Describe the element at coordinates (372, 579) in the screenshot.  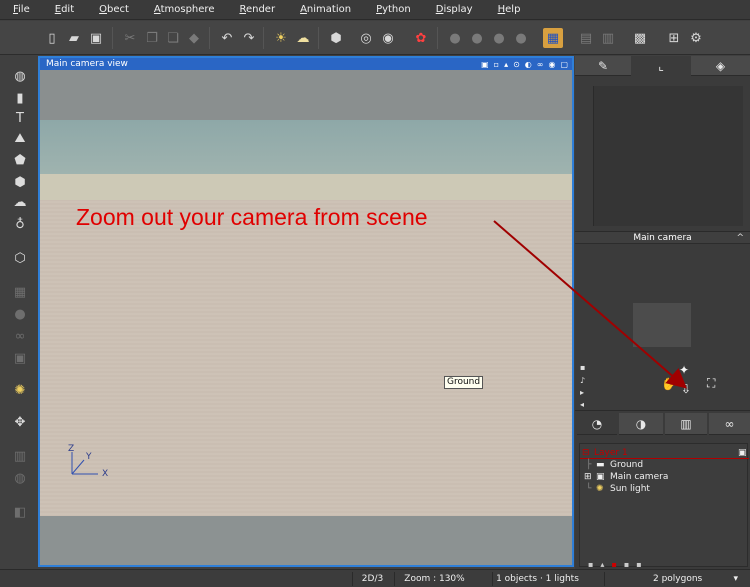
I see `status-mode: 2D/3` at that location.